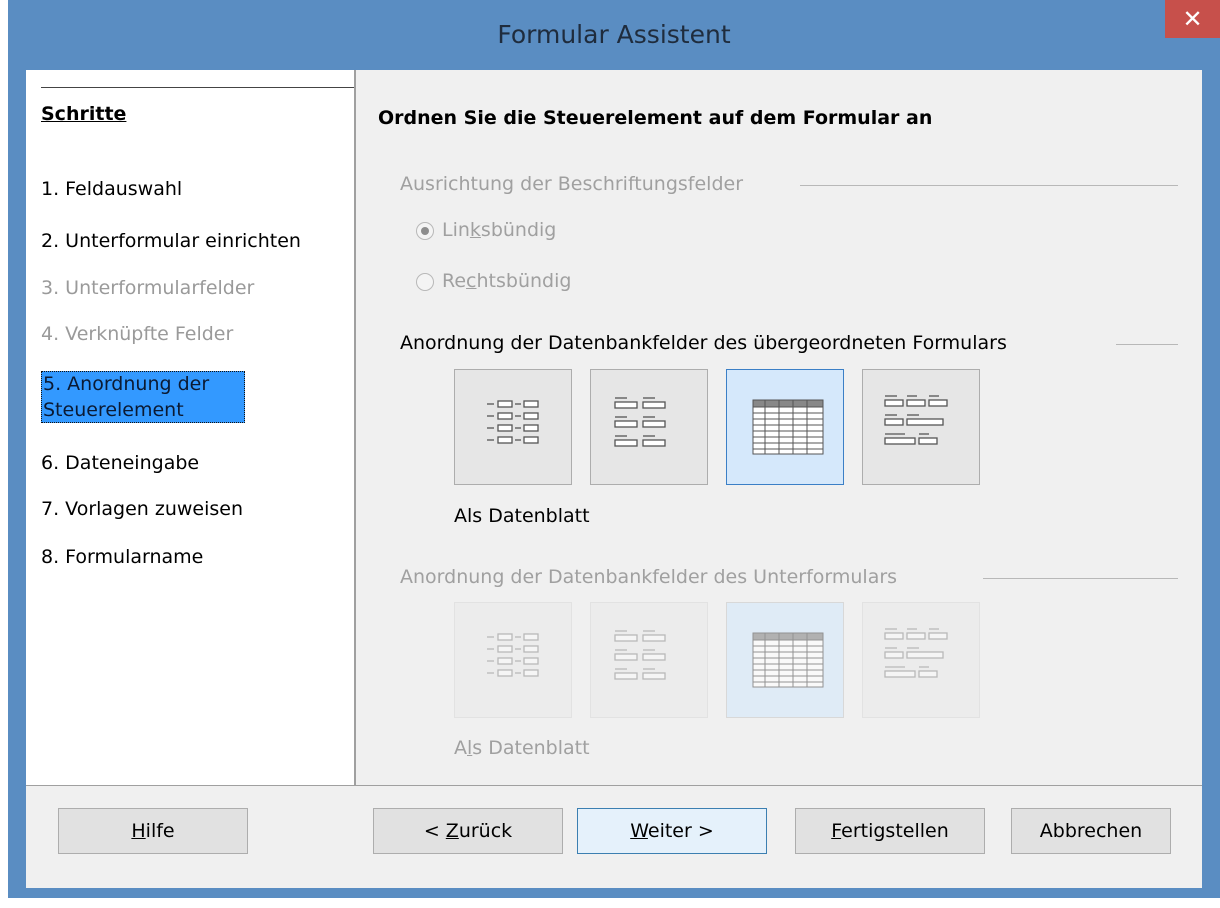  I want to click on button-bar-divider, so click(614, 785).